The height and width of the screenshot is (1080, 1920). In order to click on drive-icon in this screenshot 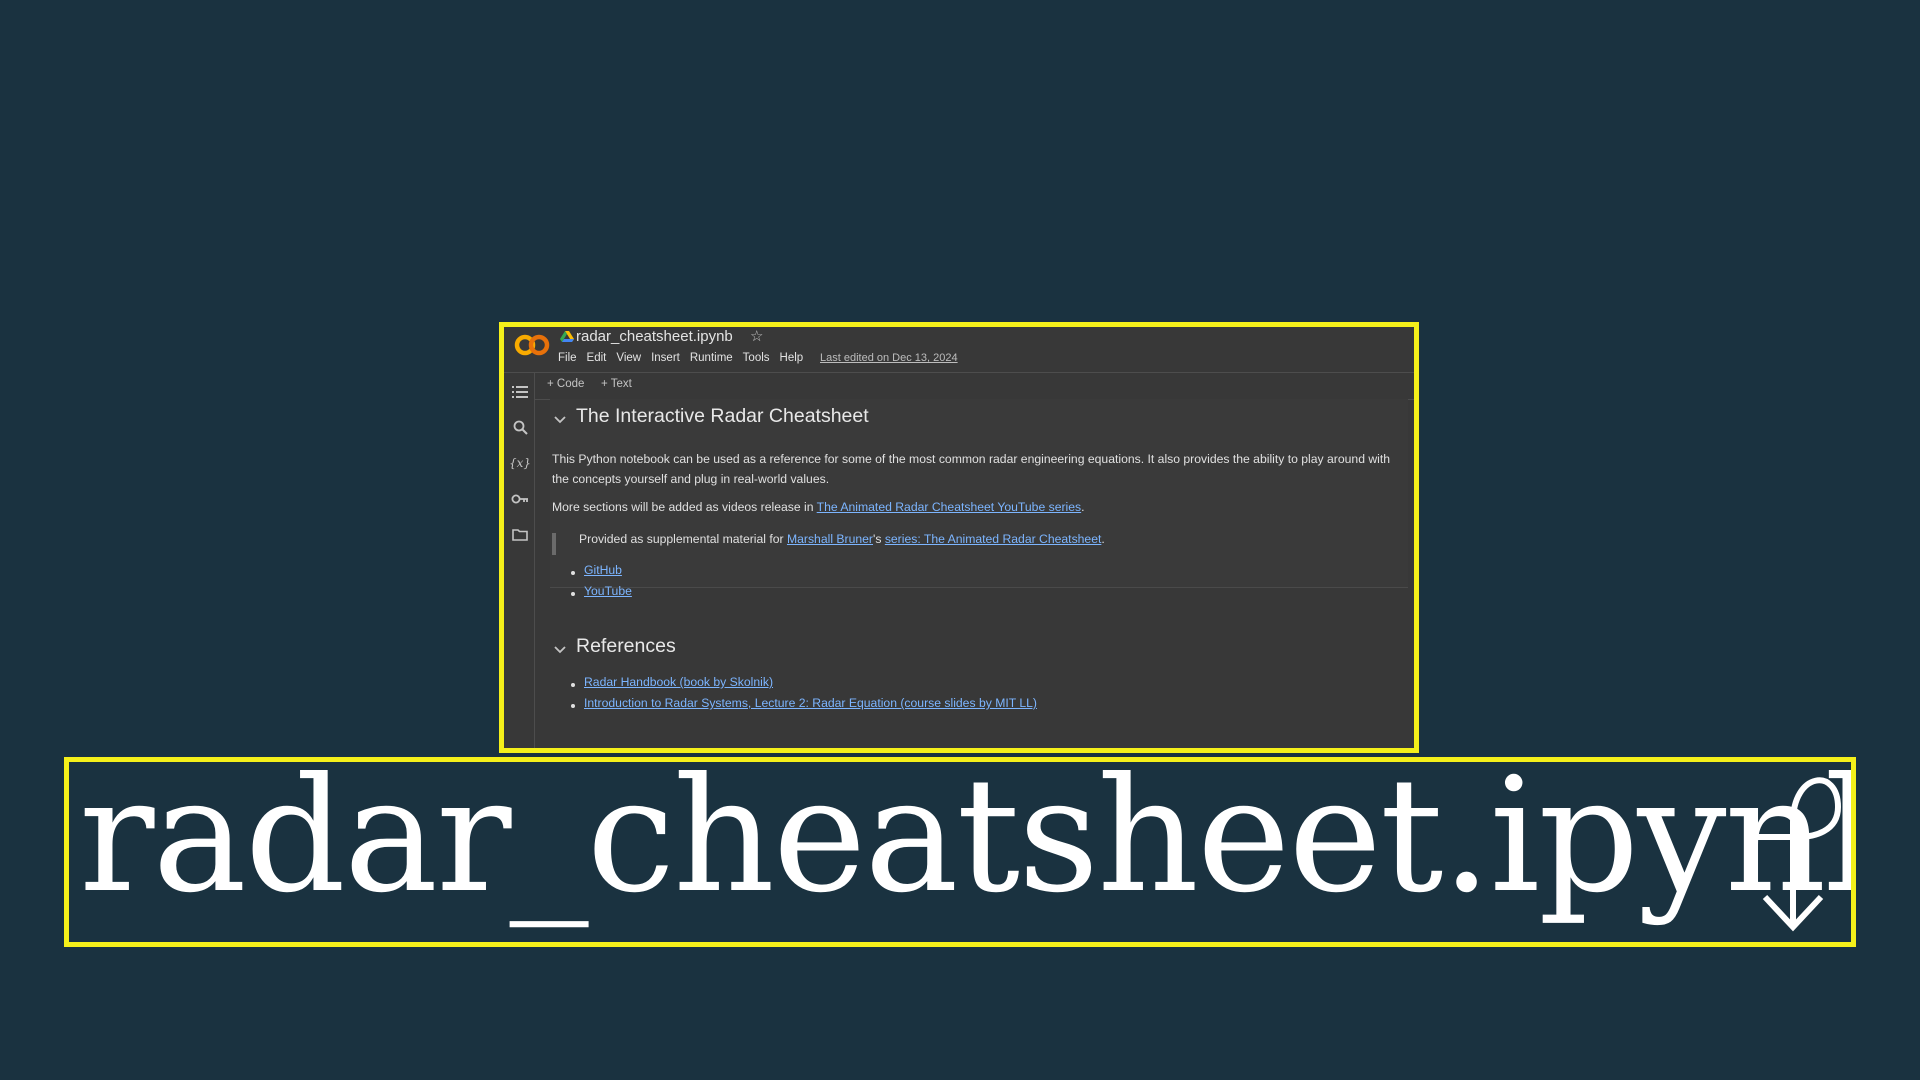, I will do `click(567, 336)`.